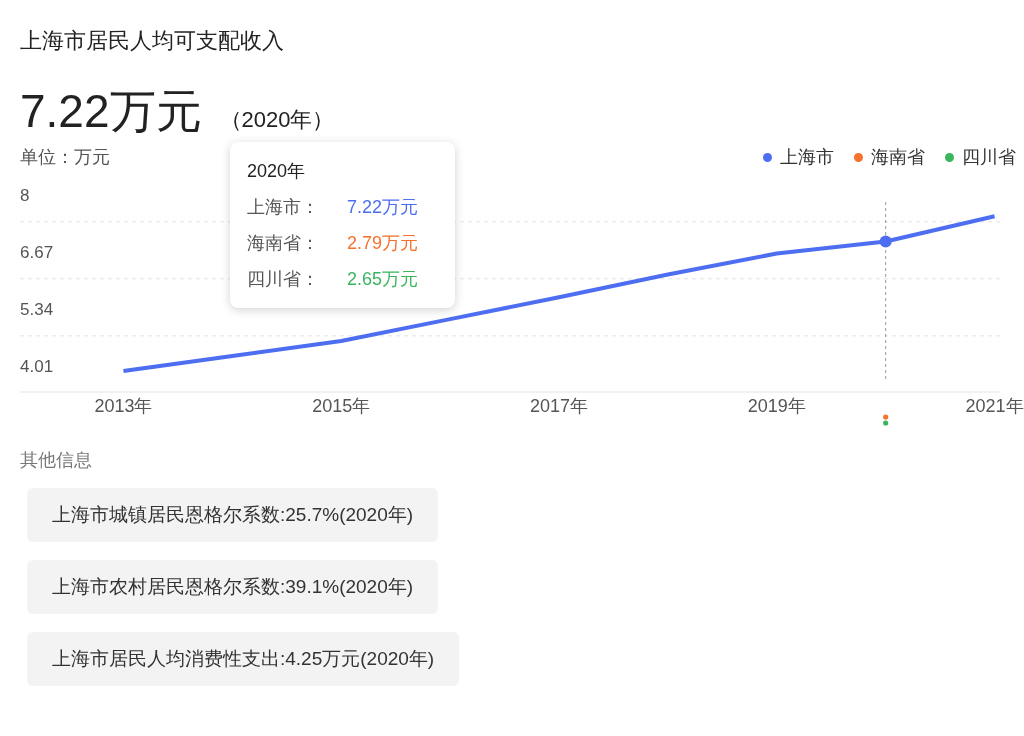 This screenshot has height=736, width=1024. Describe the element at coordinates (383, 207) in the screenshot. I see `tooltip-value: 7.22万元` at that location.